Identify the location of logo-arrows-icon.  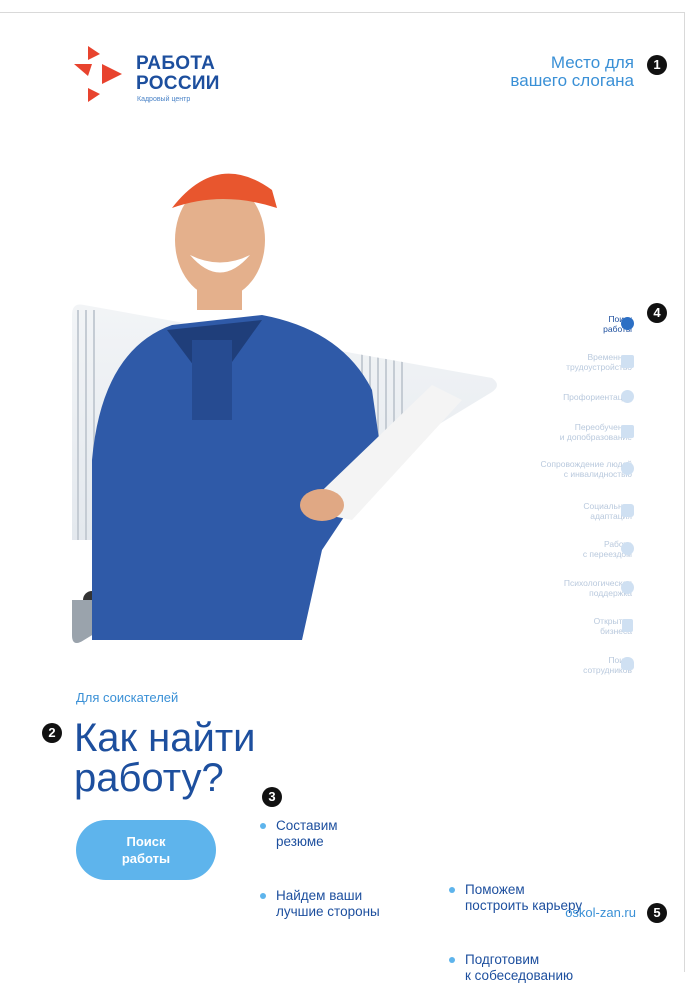
(98, 74).